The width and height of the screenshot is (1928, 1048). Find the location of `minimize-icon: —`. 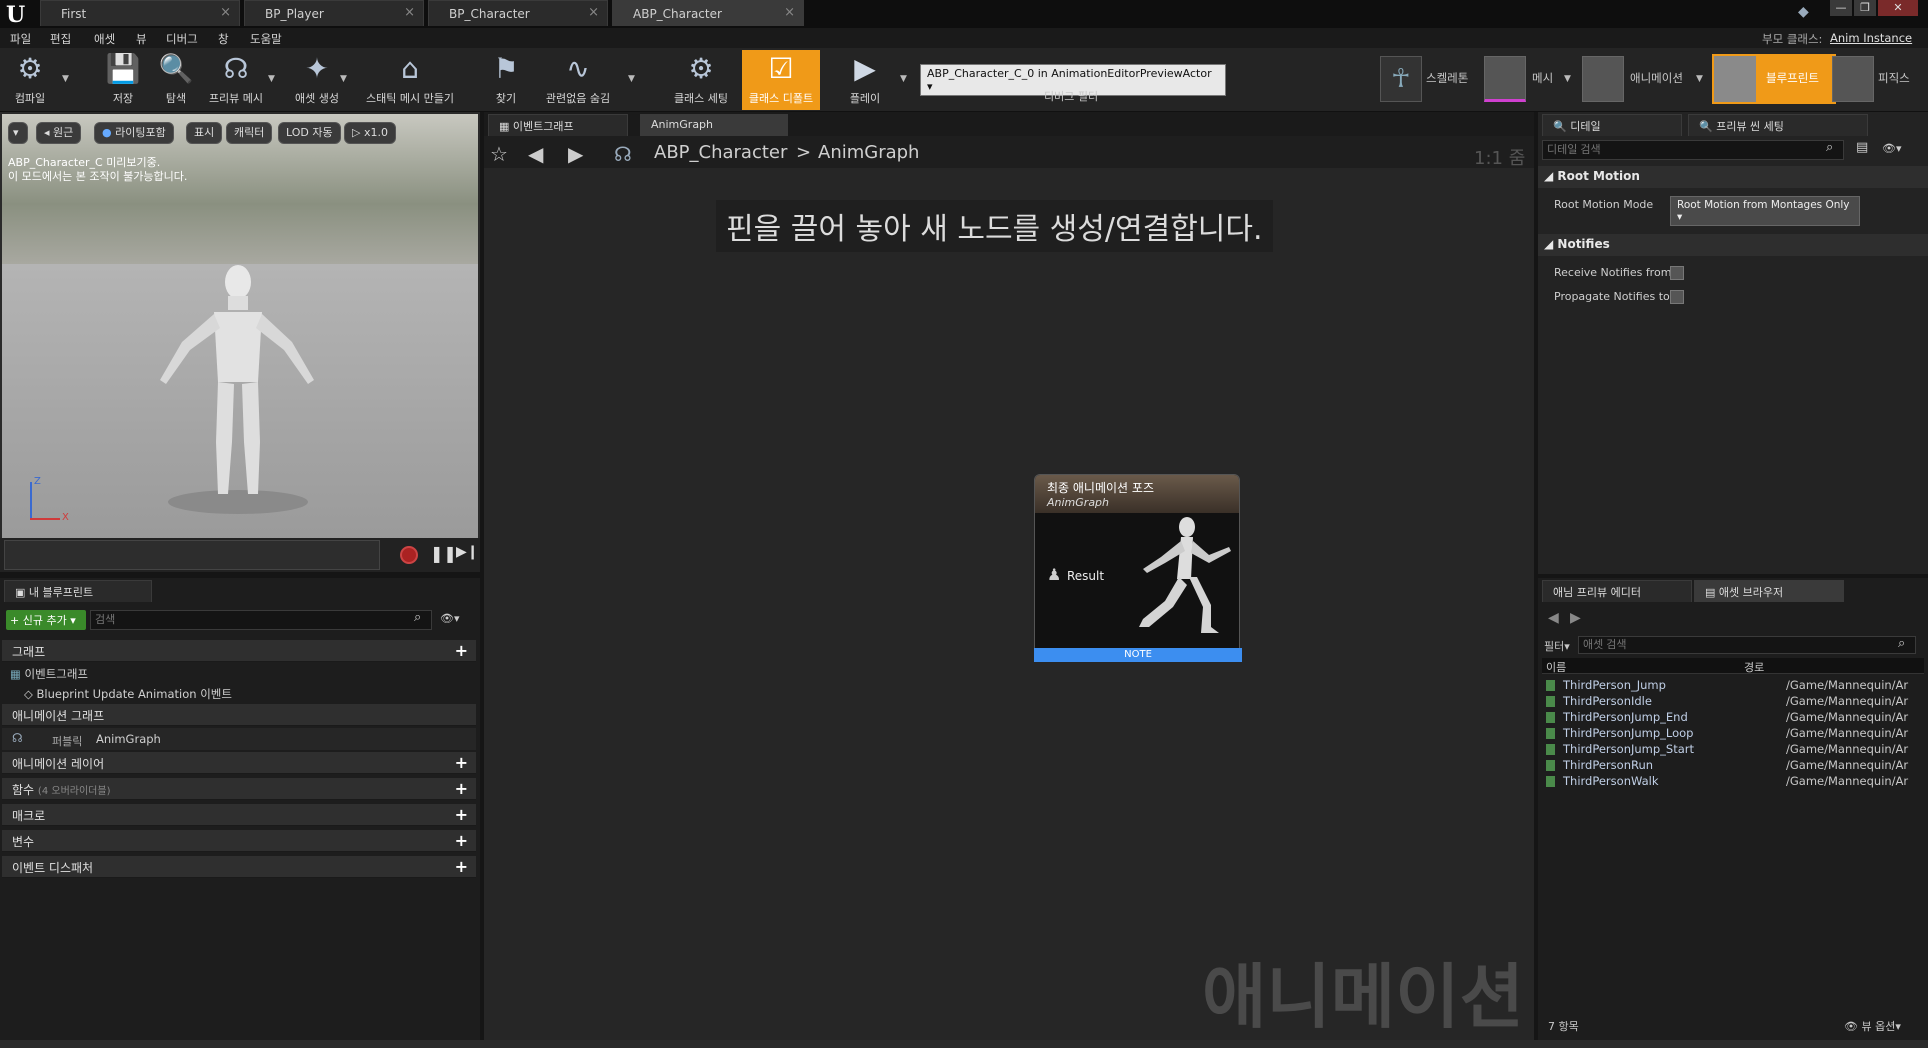

minimize-icon: — is located at coordinates (1841, 8).